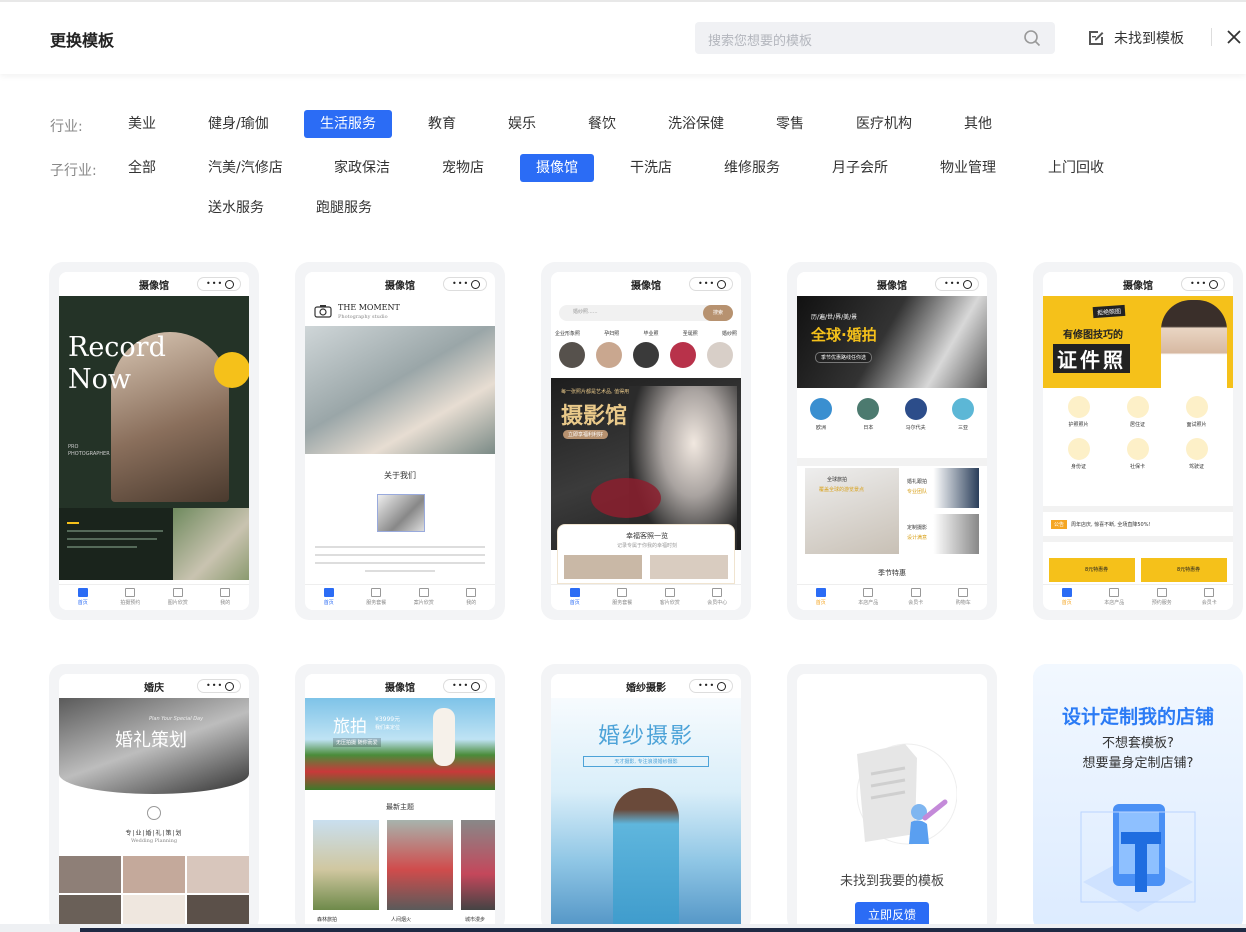  What do you see at coordinates (131, 597) in the screenshot?
I see `tab-item: 拍摄预约` at bounding box center [131, 597].